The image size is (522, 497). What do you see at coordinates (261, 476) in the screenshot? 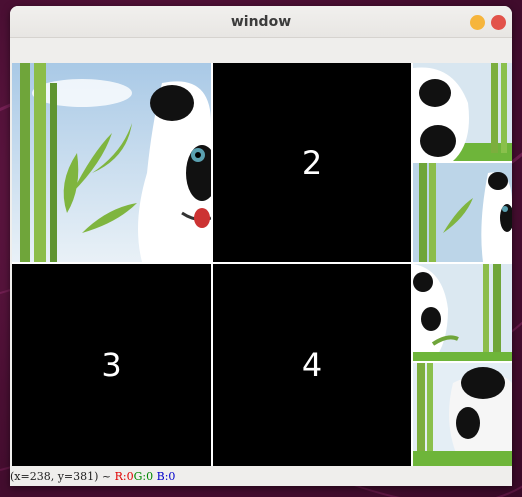
I see `status-bar: (x=238, y=381) ~ R:0G:0 B:0` at bounding box center [261, 476].